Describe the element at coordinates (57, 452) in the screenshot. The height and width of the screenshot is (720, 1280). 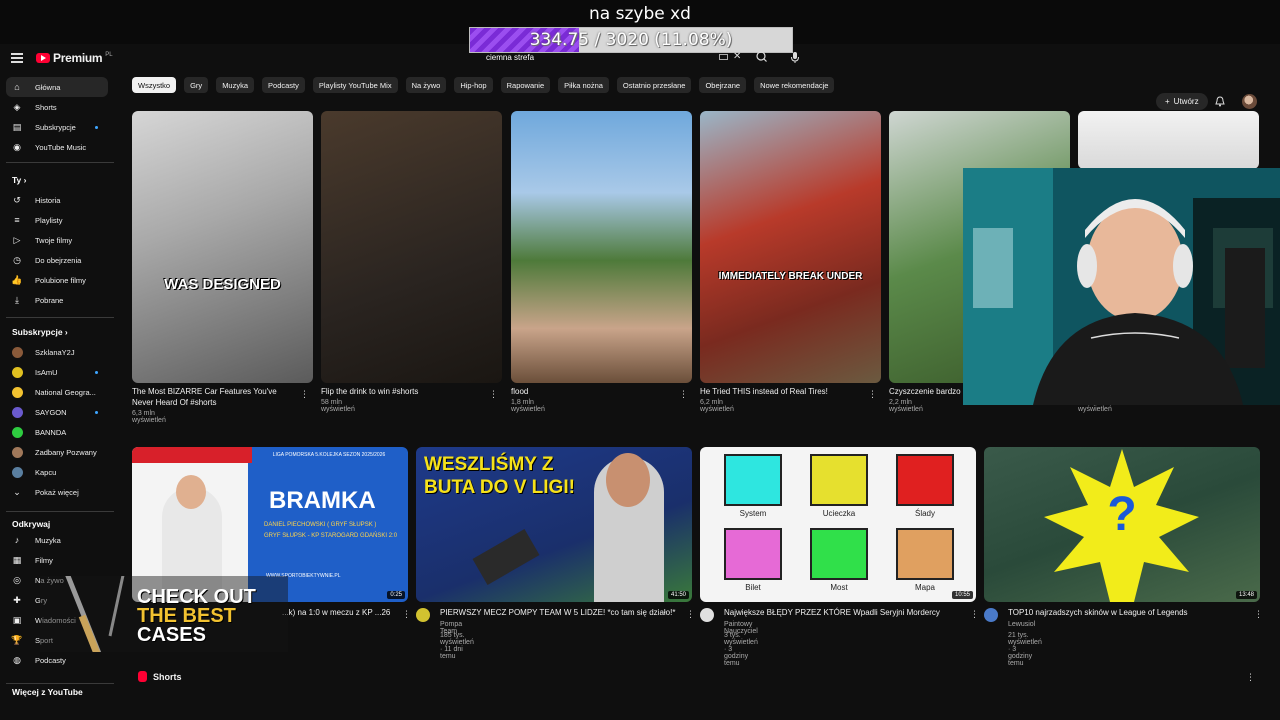
I see `sidebar-subscription: Zadbany Pozwany` at that location.